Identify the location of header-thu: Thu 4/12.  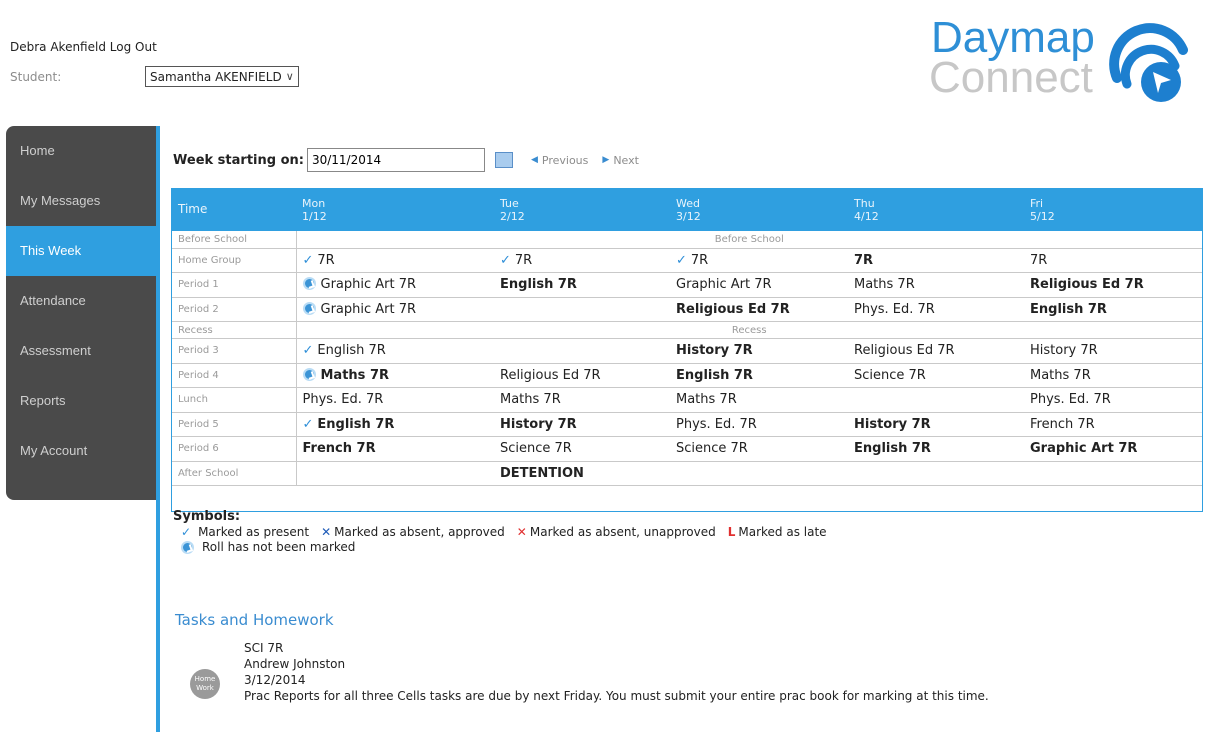
(936, 209).